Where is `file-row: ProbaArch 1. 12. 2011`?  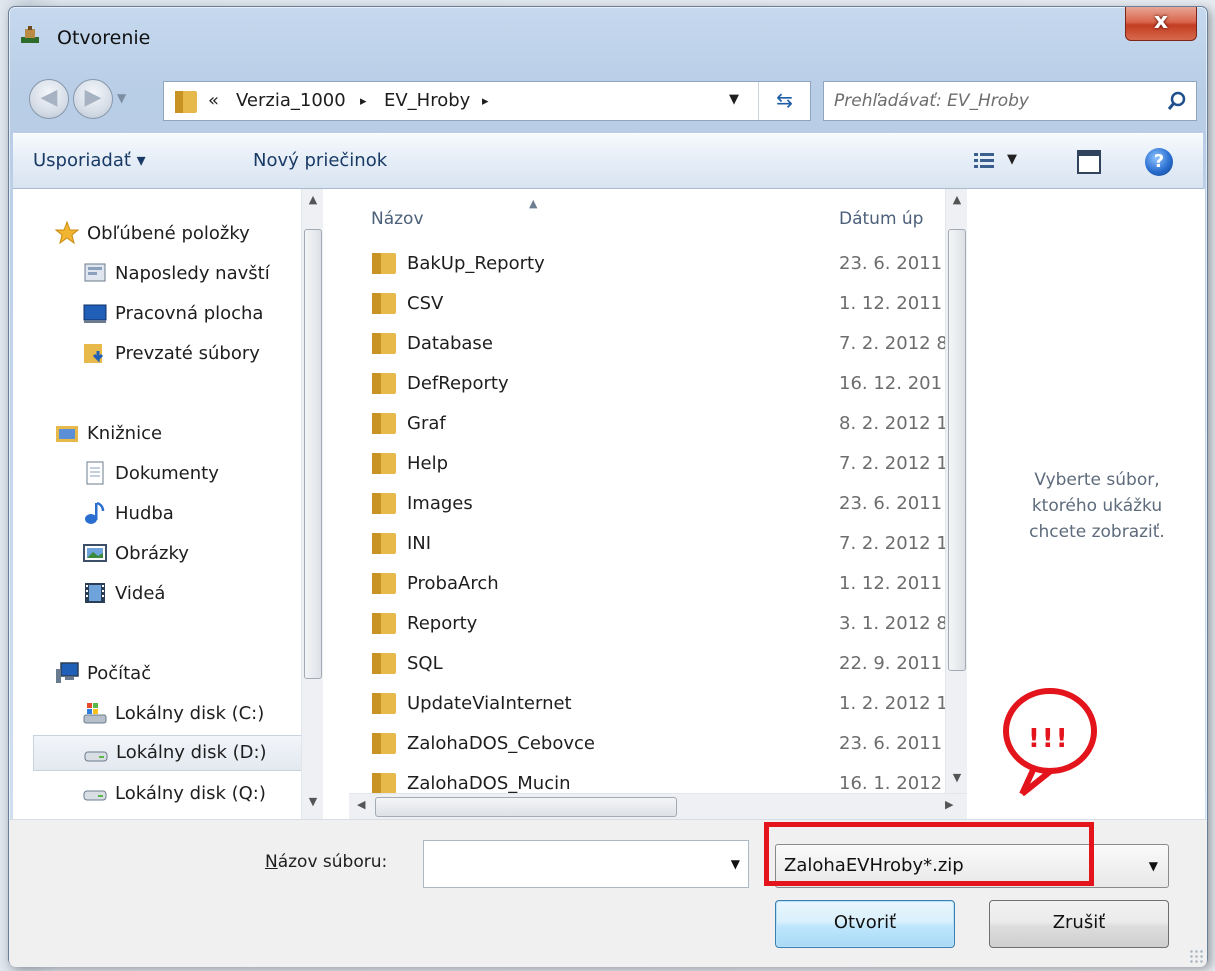 file-row: ProbaArch 1. 12. 2011 is located at coordinates (671, 586).